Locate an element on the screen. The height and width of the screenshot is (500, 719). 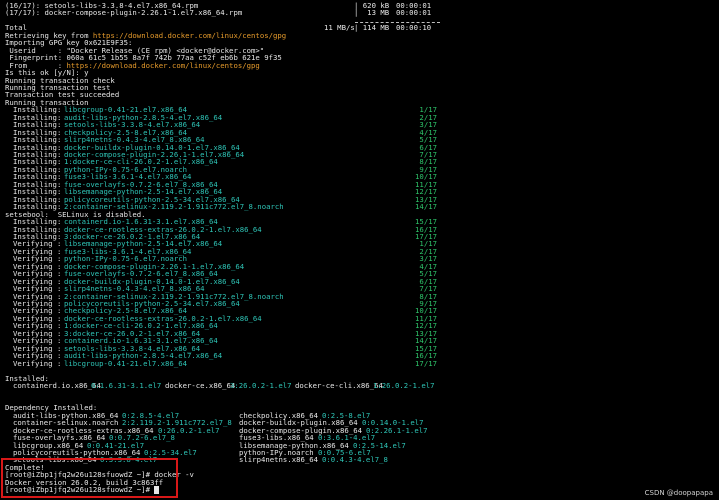
installed-version: 0:1.6.31-3.1.el7 is located at coordinates (126, 385).